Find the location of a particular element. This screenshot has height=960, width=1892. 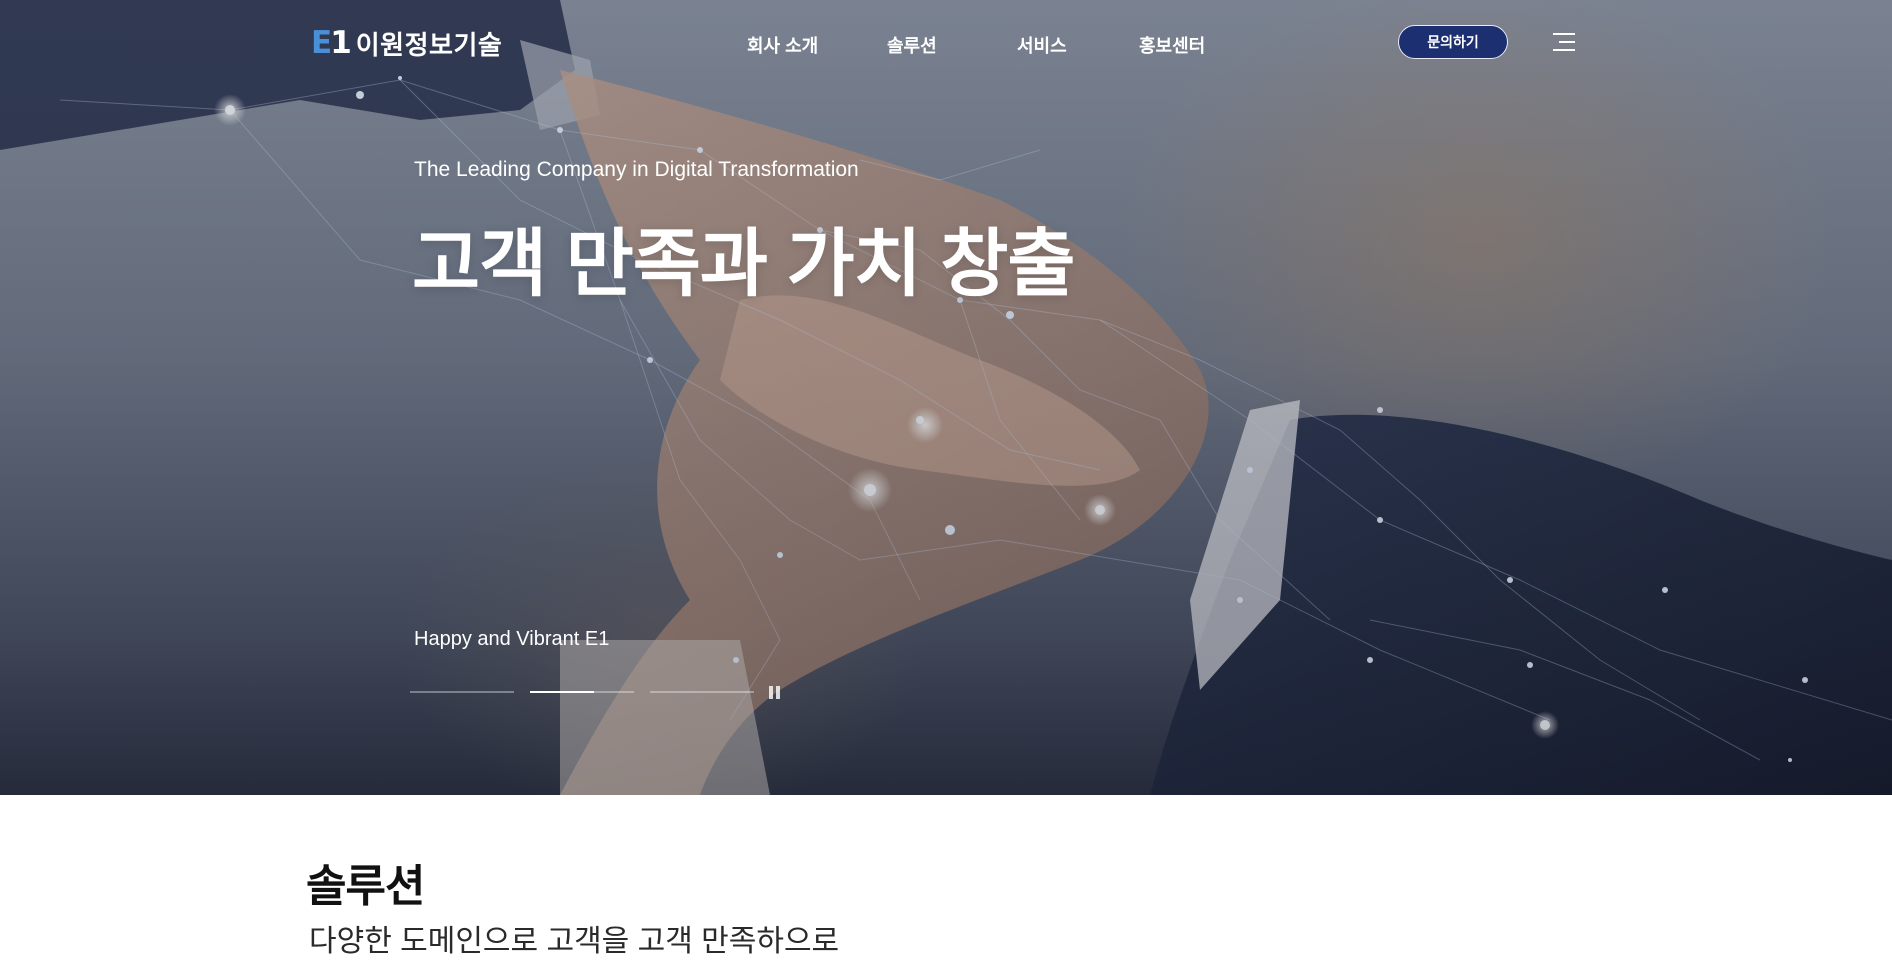

solutions-section-subtitle: 다양한 도메인으로 고객을 고객 만족하으로 is located at coordinates (574, 941).